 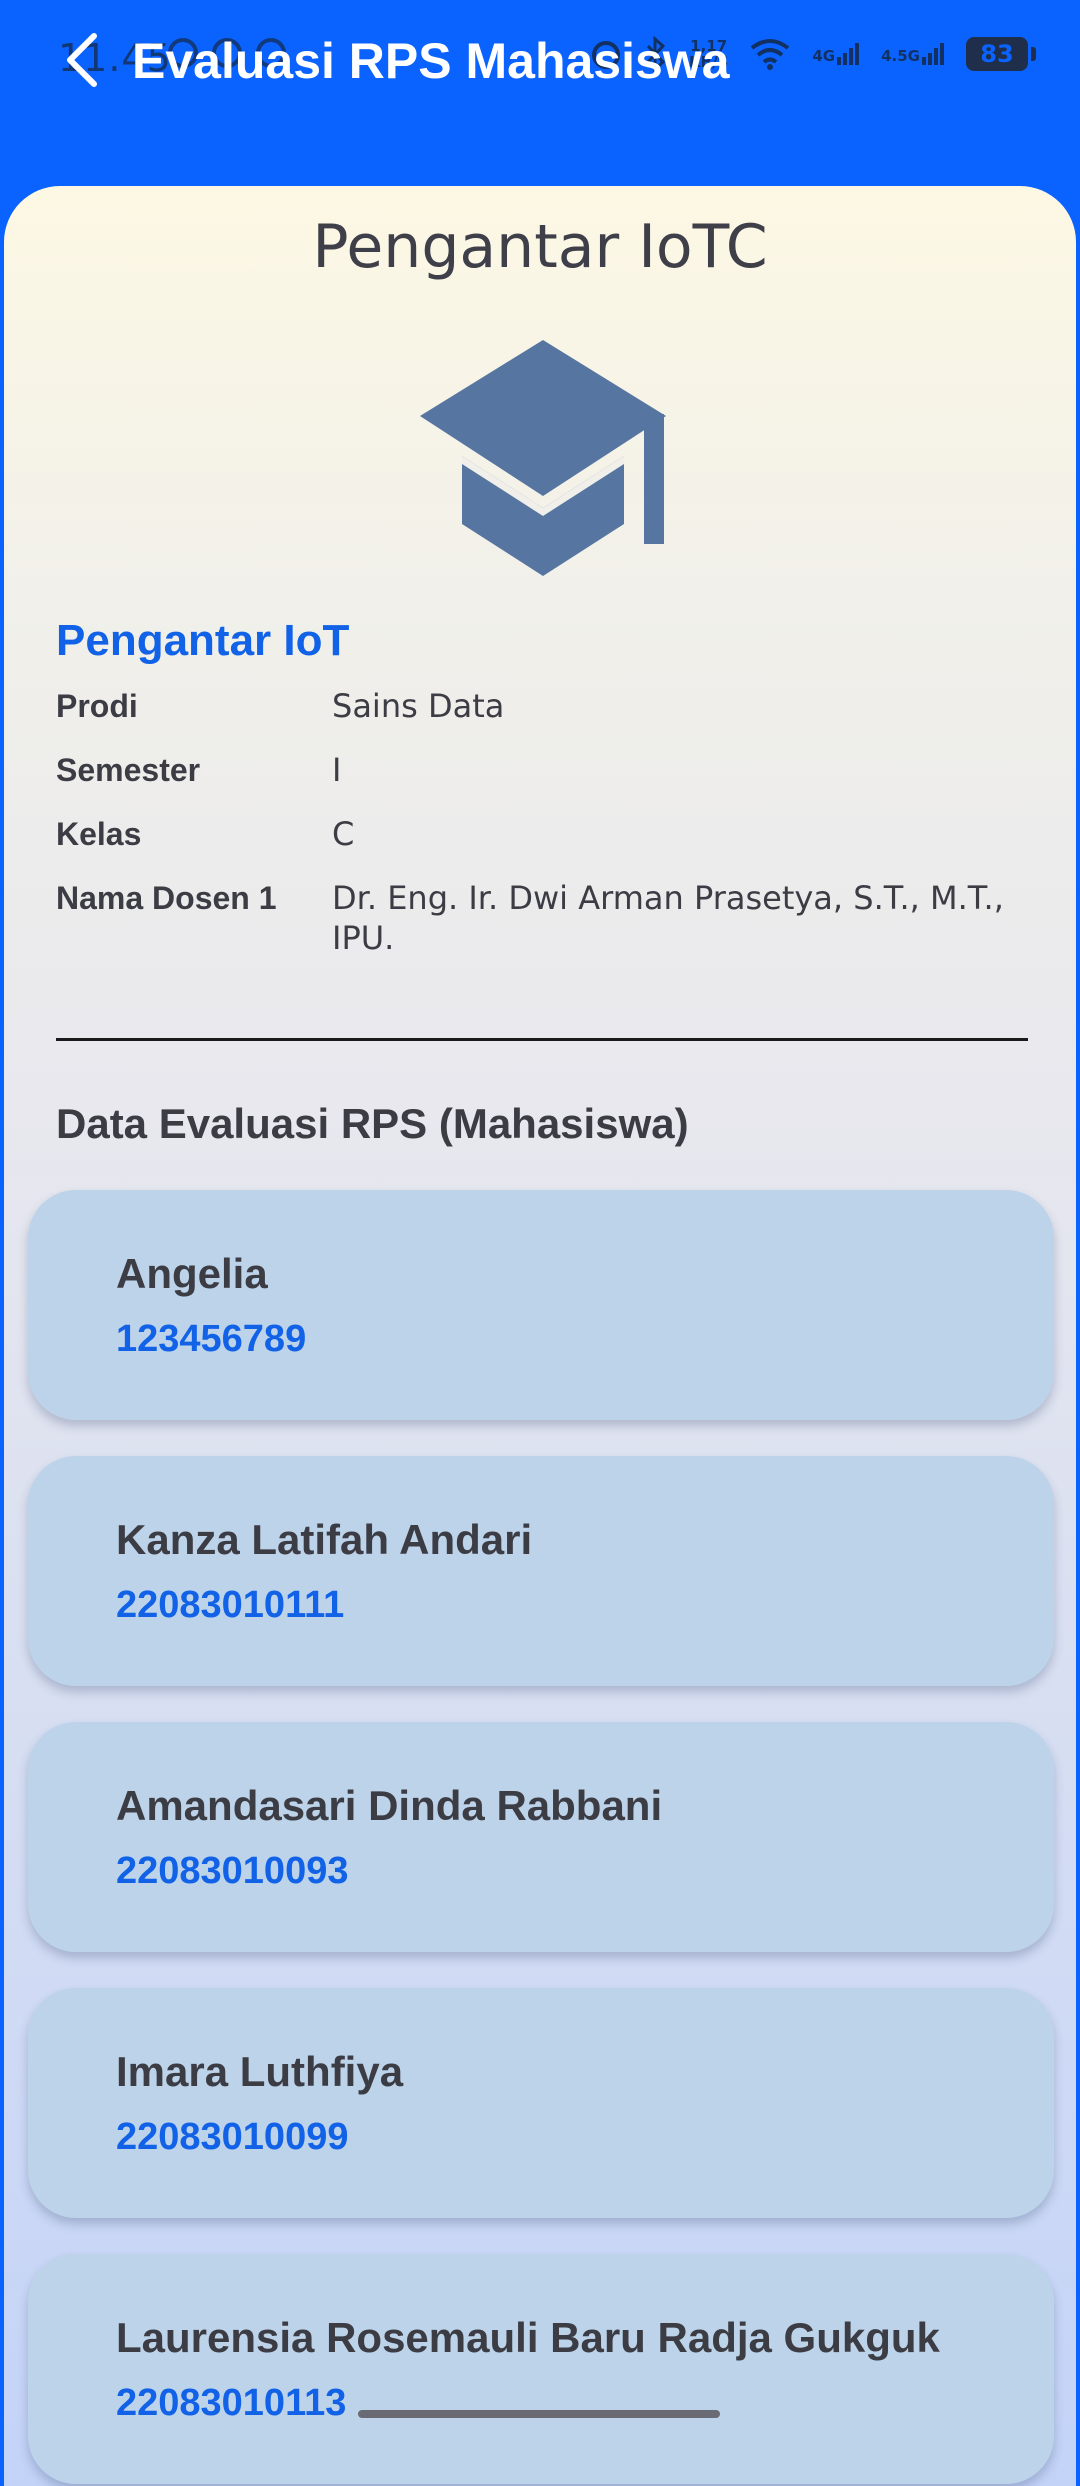 I want to click on student-name: Imara Luthfiya, so click(x=260, y=2071).